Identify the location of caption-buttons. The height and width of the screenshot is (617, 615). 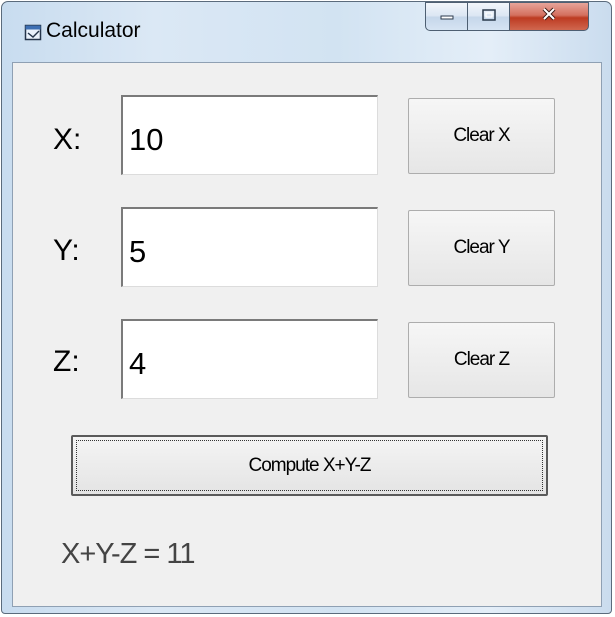
(507, 16).